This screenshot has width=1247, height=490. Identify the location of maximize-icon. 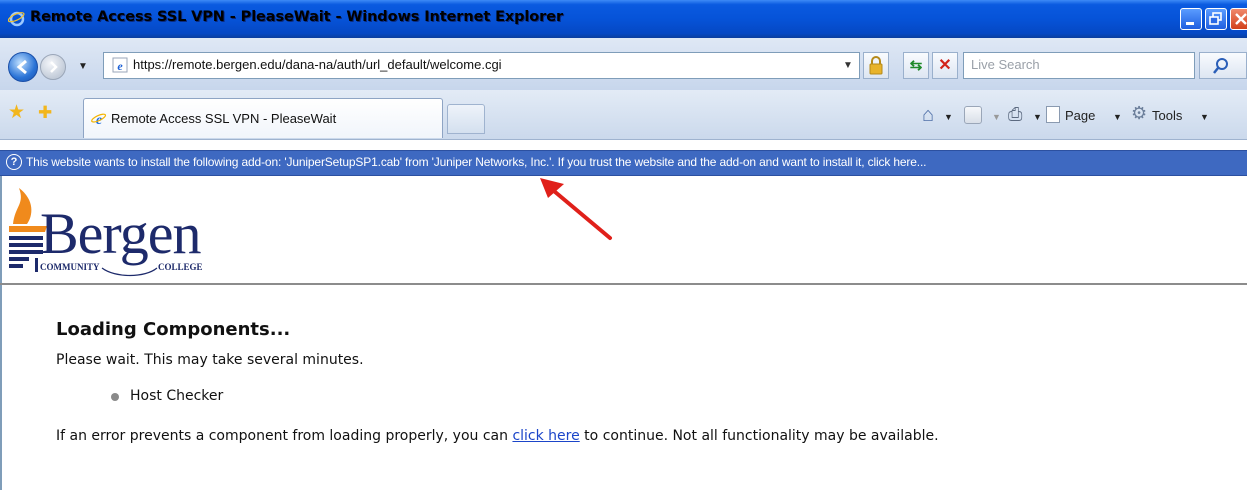
(1215, 18).